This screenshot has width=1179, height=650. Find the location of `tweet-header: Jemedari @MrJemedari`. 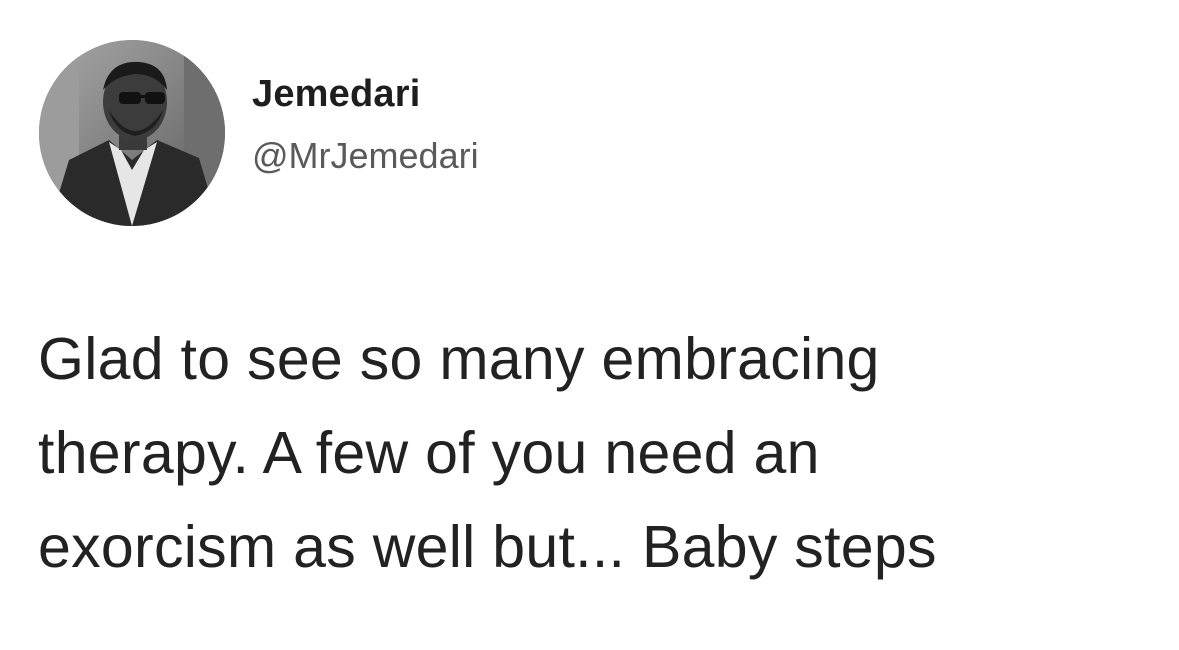

tweet-header: Jemedari @MrJemedari is located at coordinates (259, 133).